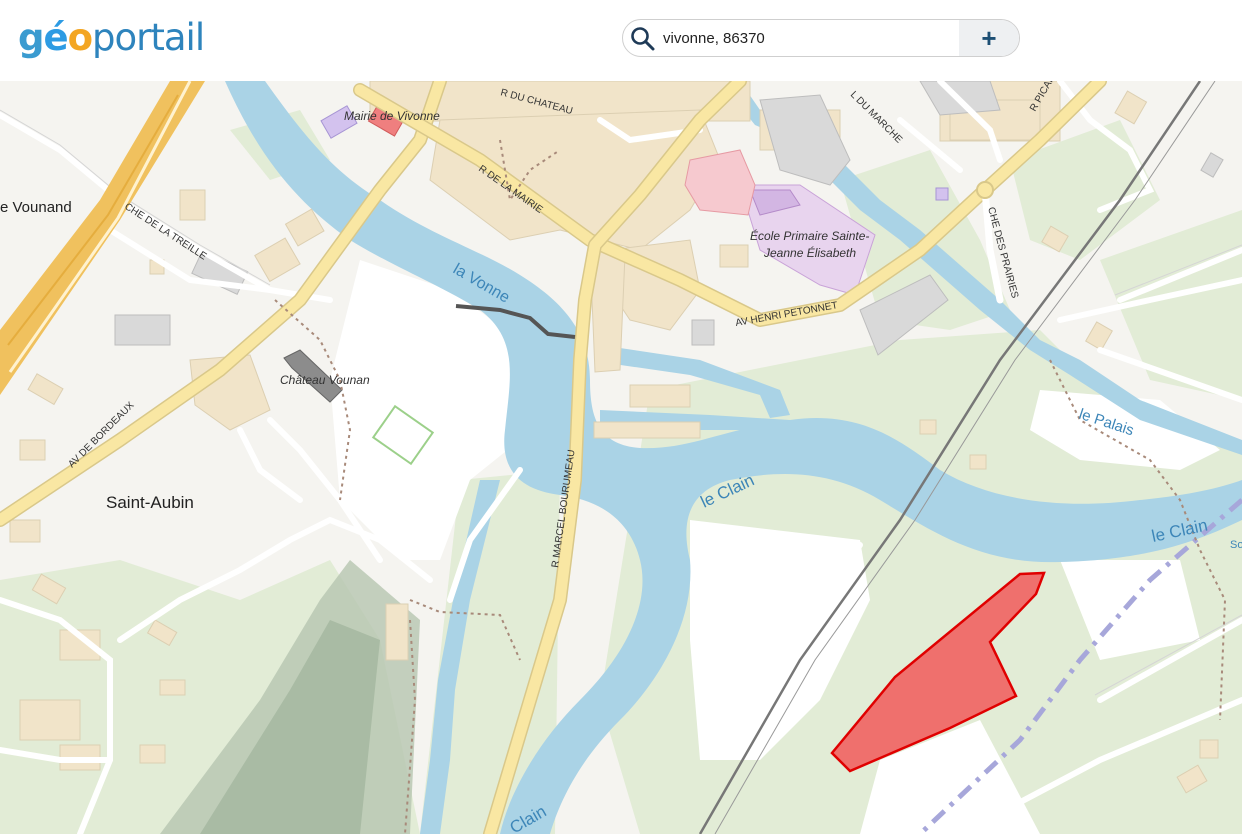 This screenshot has height=839, width=1242. What do you see at coordinates (36, 207) in the screenshot?
I see `label-vounand: e Vounand` at bounding box center [36, 207].